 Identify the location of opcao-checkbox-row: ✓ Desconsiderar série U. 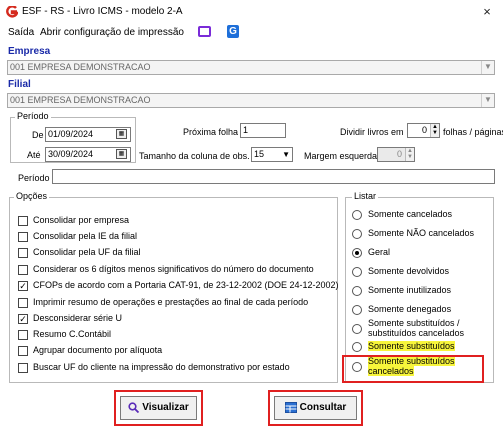
(177, 319).